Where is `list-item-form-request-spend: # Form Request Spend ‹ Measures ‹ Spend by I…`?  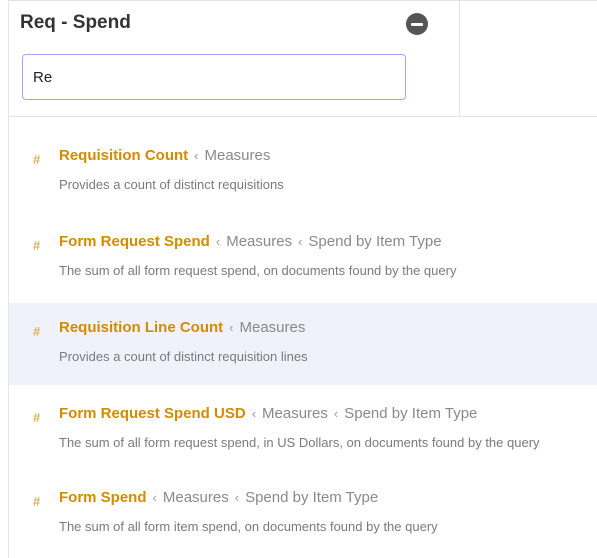 list-item-form-request-spend: # Form Request Spend ‹ Measures ‹ Spend by I… is located at coordinates (303, 258).